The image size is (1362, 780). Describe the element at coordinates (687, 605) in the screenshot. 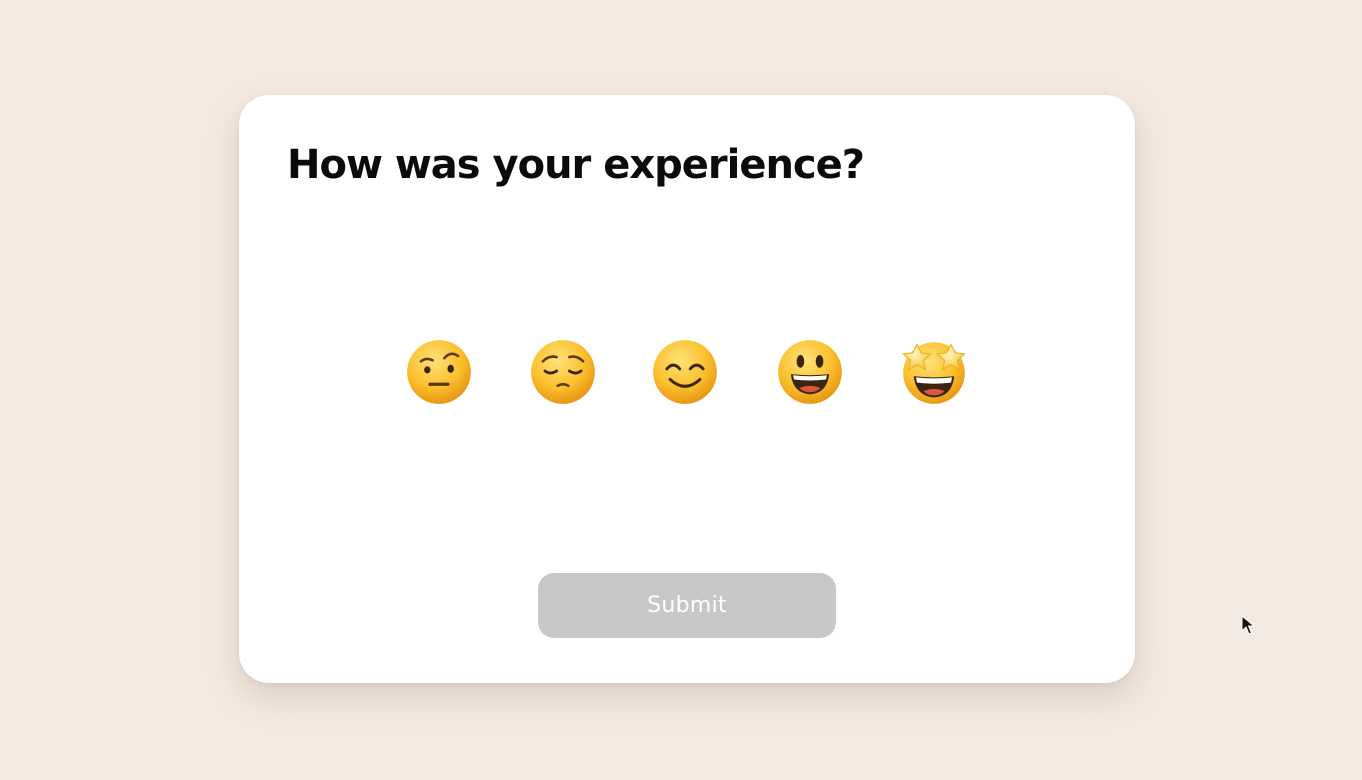

I see `submit-button: Submit` at that location.